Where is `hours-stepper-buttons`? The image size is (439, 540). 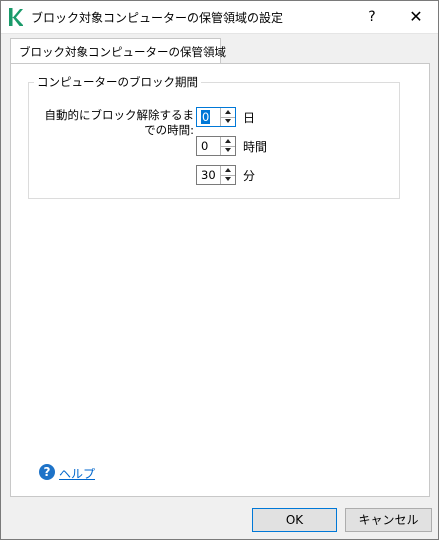
hours-stepper-buttons is located at coordinates (227, 146).